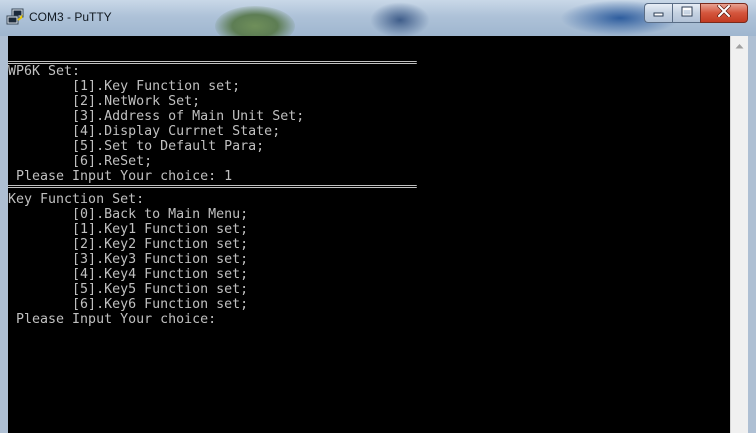  Describe the element at coordinates (739, 234) in the screenshot. I see `vertical-scrollbar` at that location.